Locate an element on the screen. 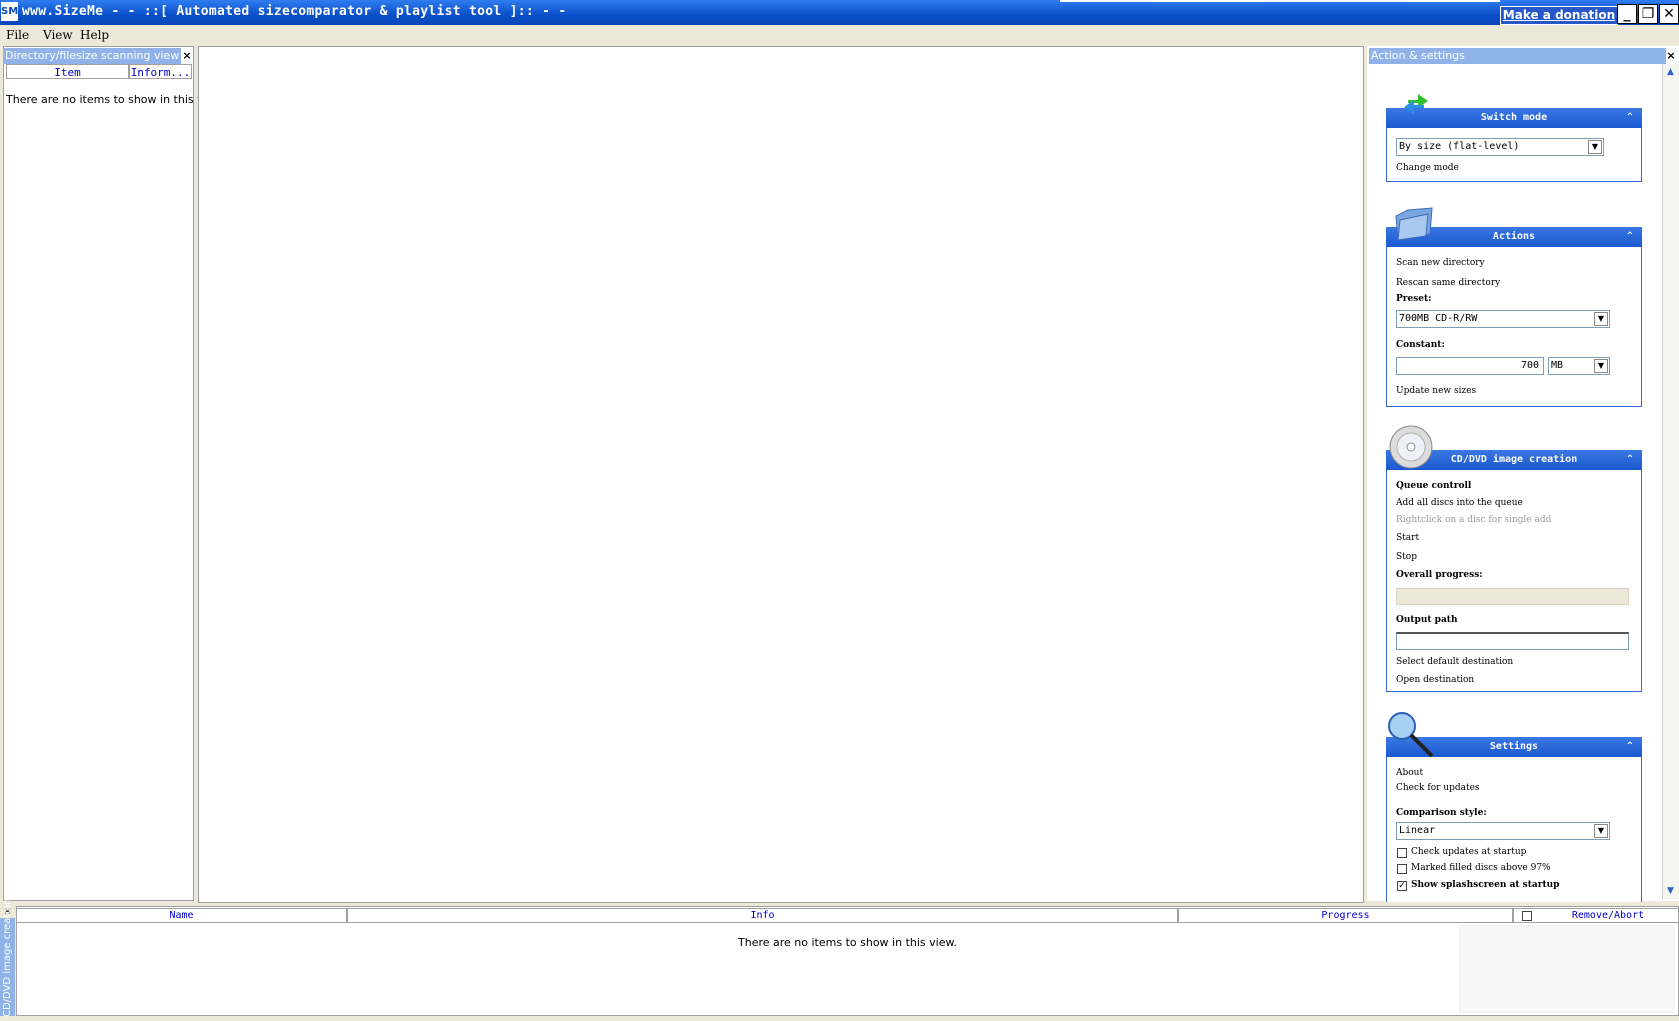 The image size is (1679, 1021). show-splashscreen-label: Show splashscreen at startup is located at coordinates (1485, 885).